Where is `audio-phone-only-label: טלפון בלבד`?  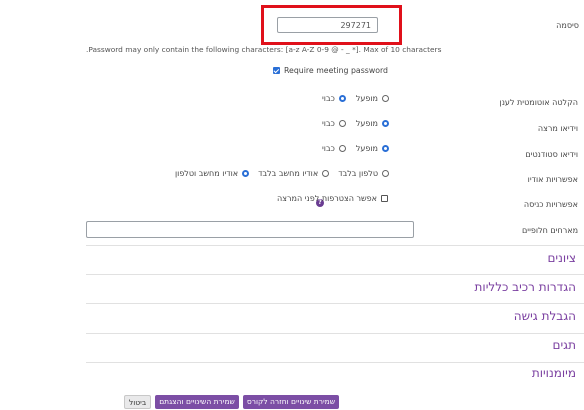
audio-phone-only-label: טלפון בלבד is located at coordinates (358, 173).